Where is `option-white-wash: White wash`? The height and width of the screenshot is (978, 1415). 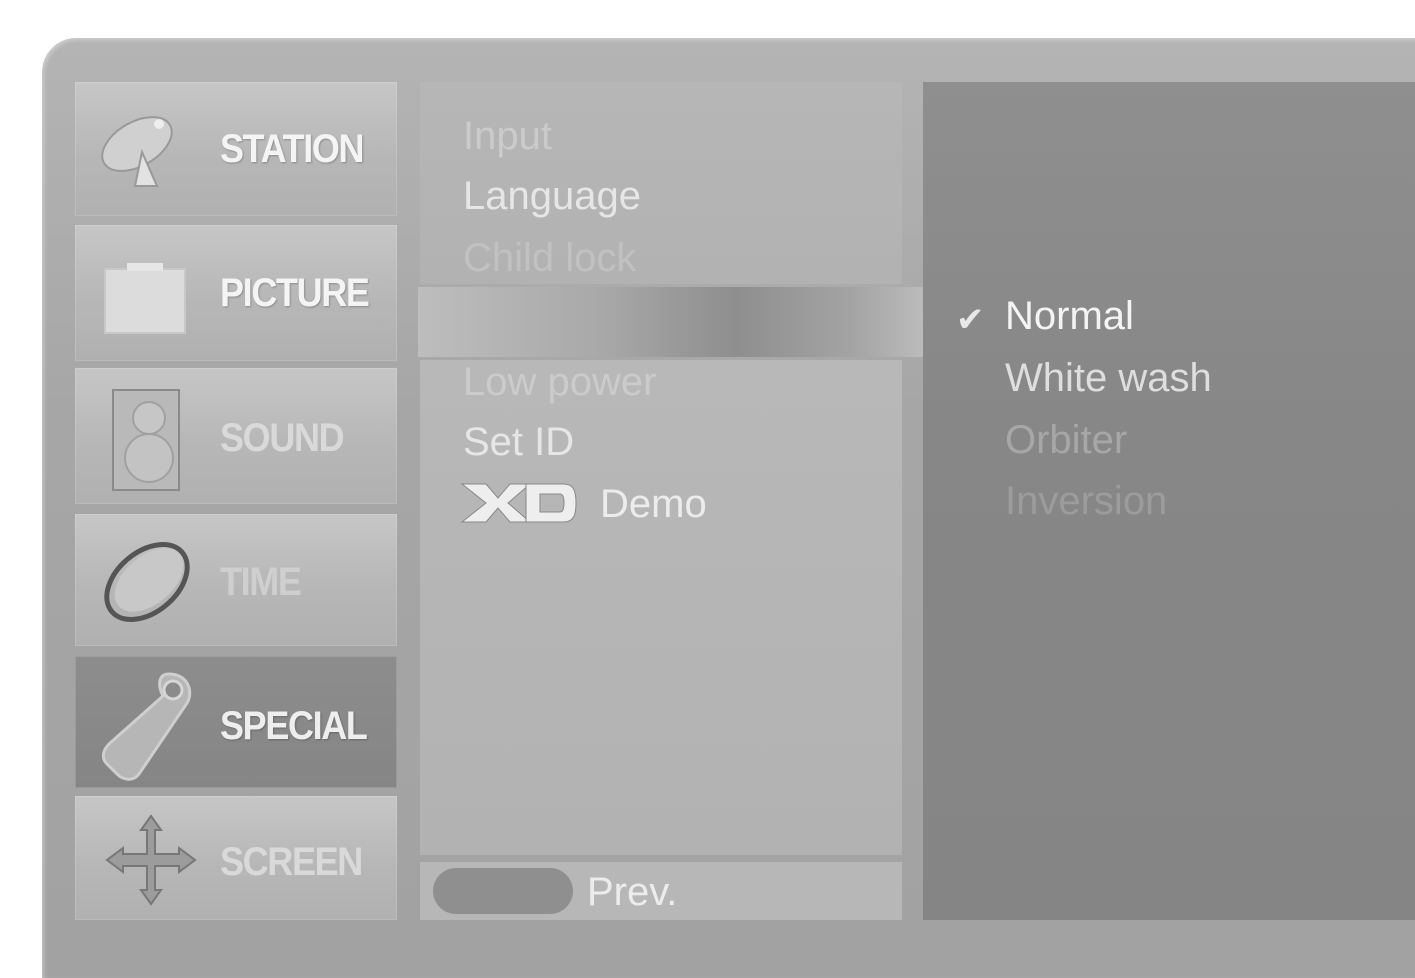 option-white-wash: White wash is located at coordinates (1108, 378).